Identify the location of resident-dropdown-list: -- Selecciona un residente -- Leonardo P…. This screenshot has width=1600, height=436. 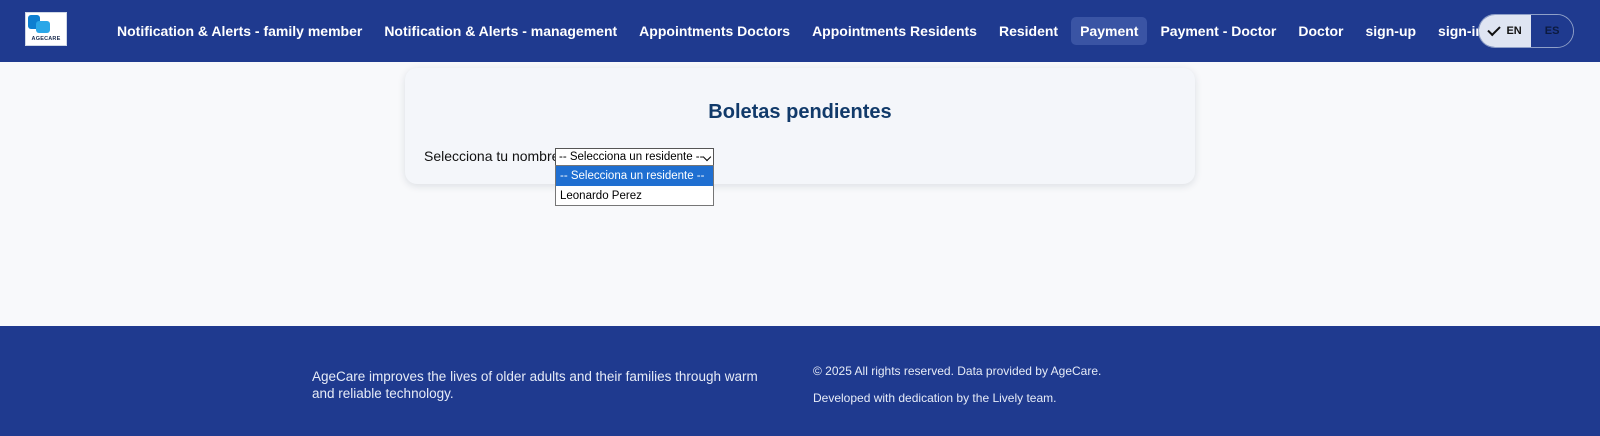
(634, 185).